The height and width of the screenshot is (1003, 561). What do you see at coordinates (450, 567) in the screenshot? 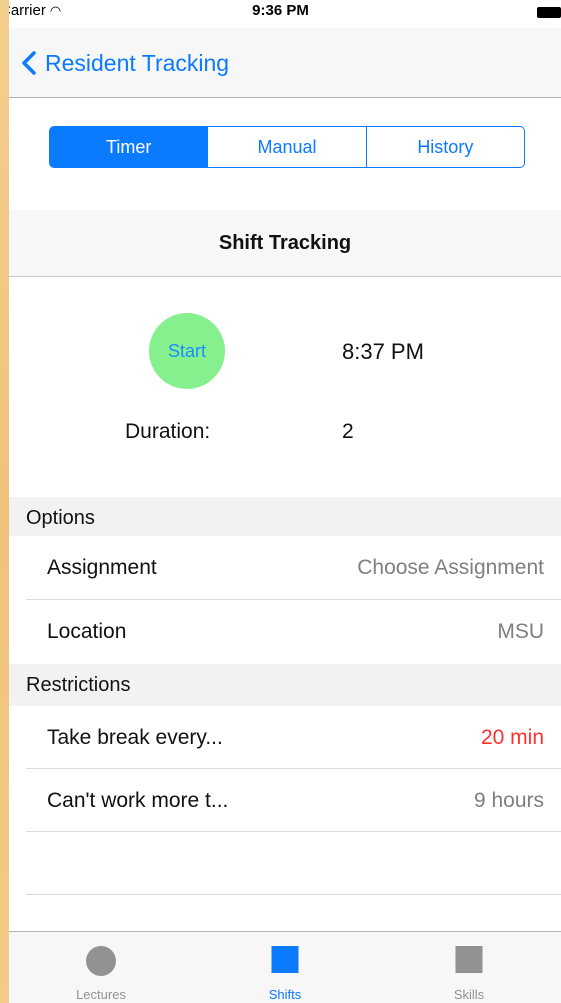
I see `assignment-value: Choose Assignment` at bounding box center [450, 567].